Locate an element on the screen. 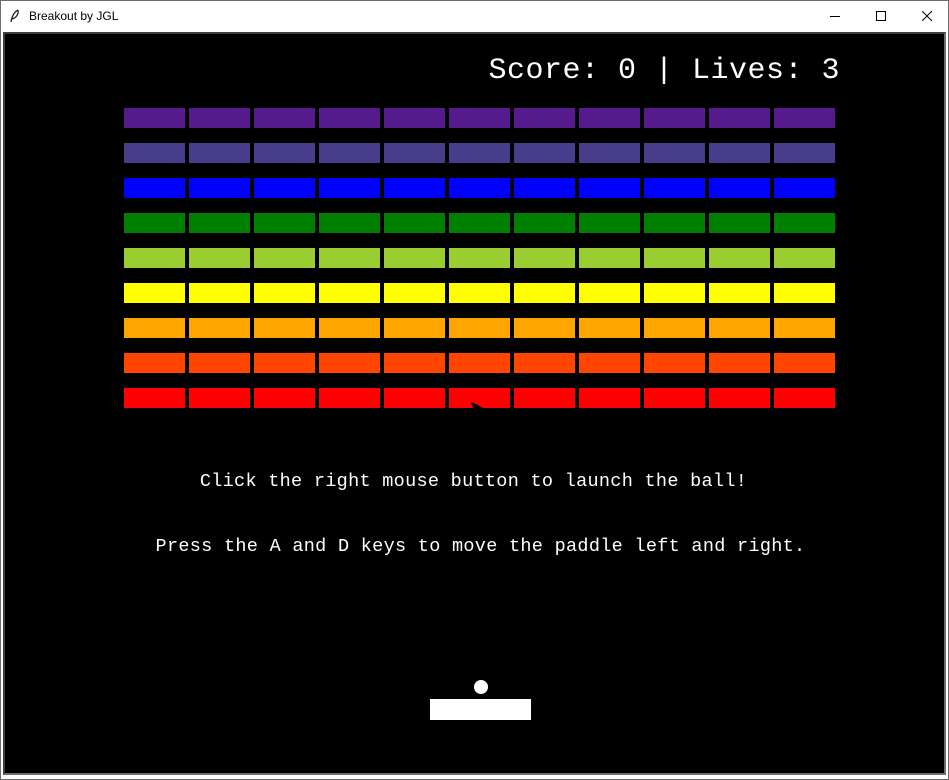 This screenshot has width=949, height=780. maximize-icon is located at coordinates (881, 15).